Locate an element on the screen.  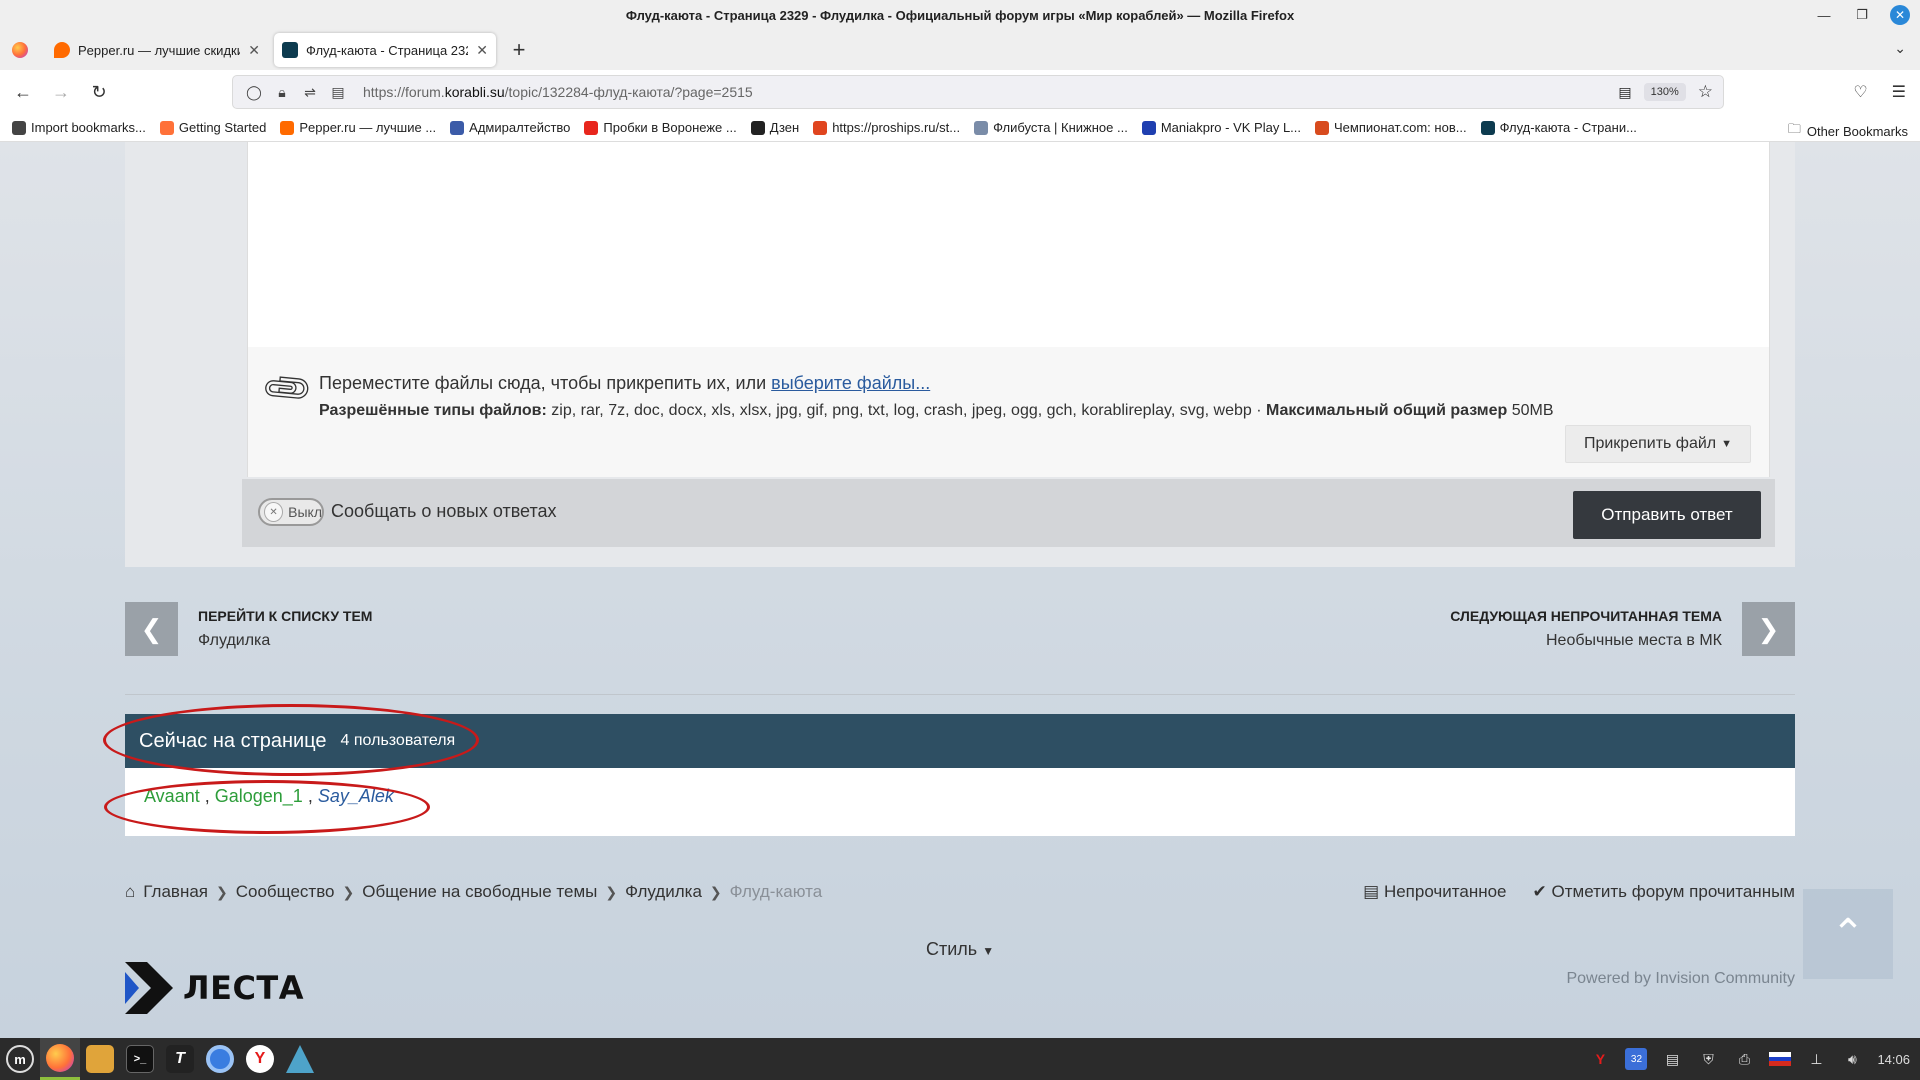
russian-flag-icon is located at coordinates (1780, 1059).